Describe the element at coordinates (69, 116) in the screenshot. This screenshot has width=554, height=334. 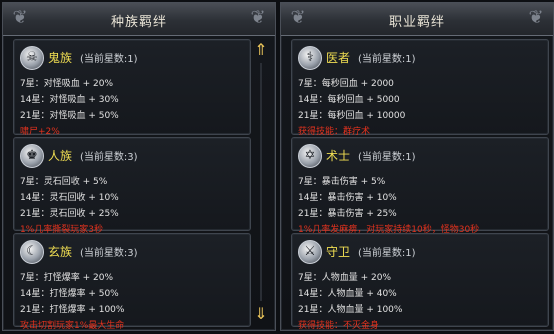
I see `bond-tier-row: 21星：对怪吸血 + 50%` at that location.